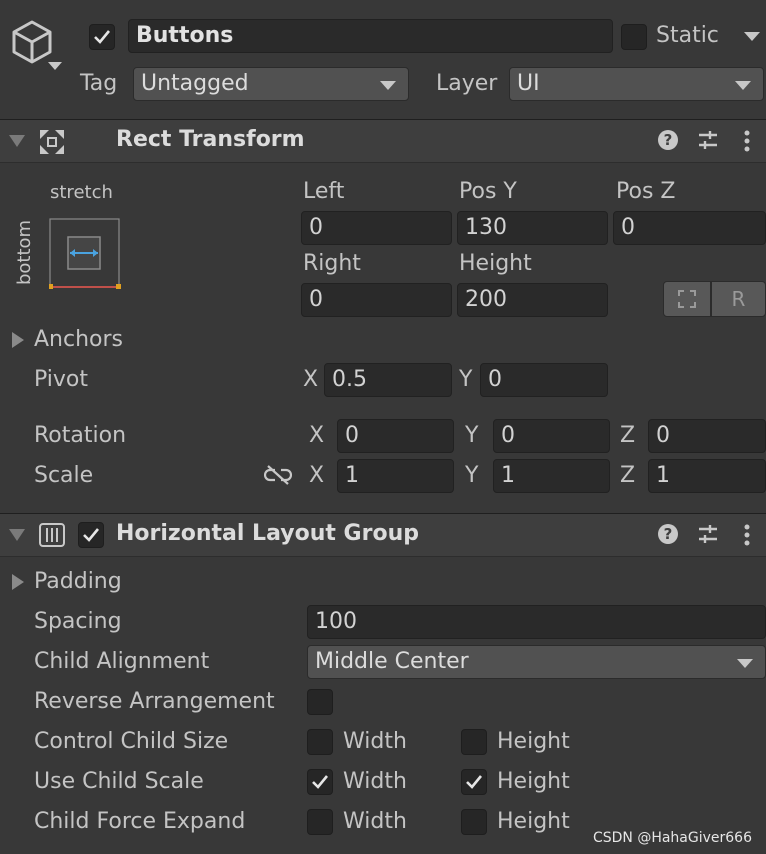  I want to click on control-child-size-width-label: Width, so click(375, 741).